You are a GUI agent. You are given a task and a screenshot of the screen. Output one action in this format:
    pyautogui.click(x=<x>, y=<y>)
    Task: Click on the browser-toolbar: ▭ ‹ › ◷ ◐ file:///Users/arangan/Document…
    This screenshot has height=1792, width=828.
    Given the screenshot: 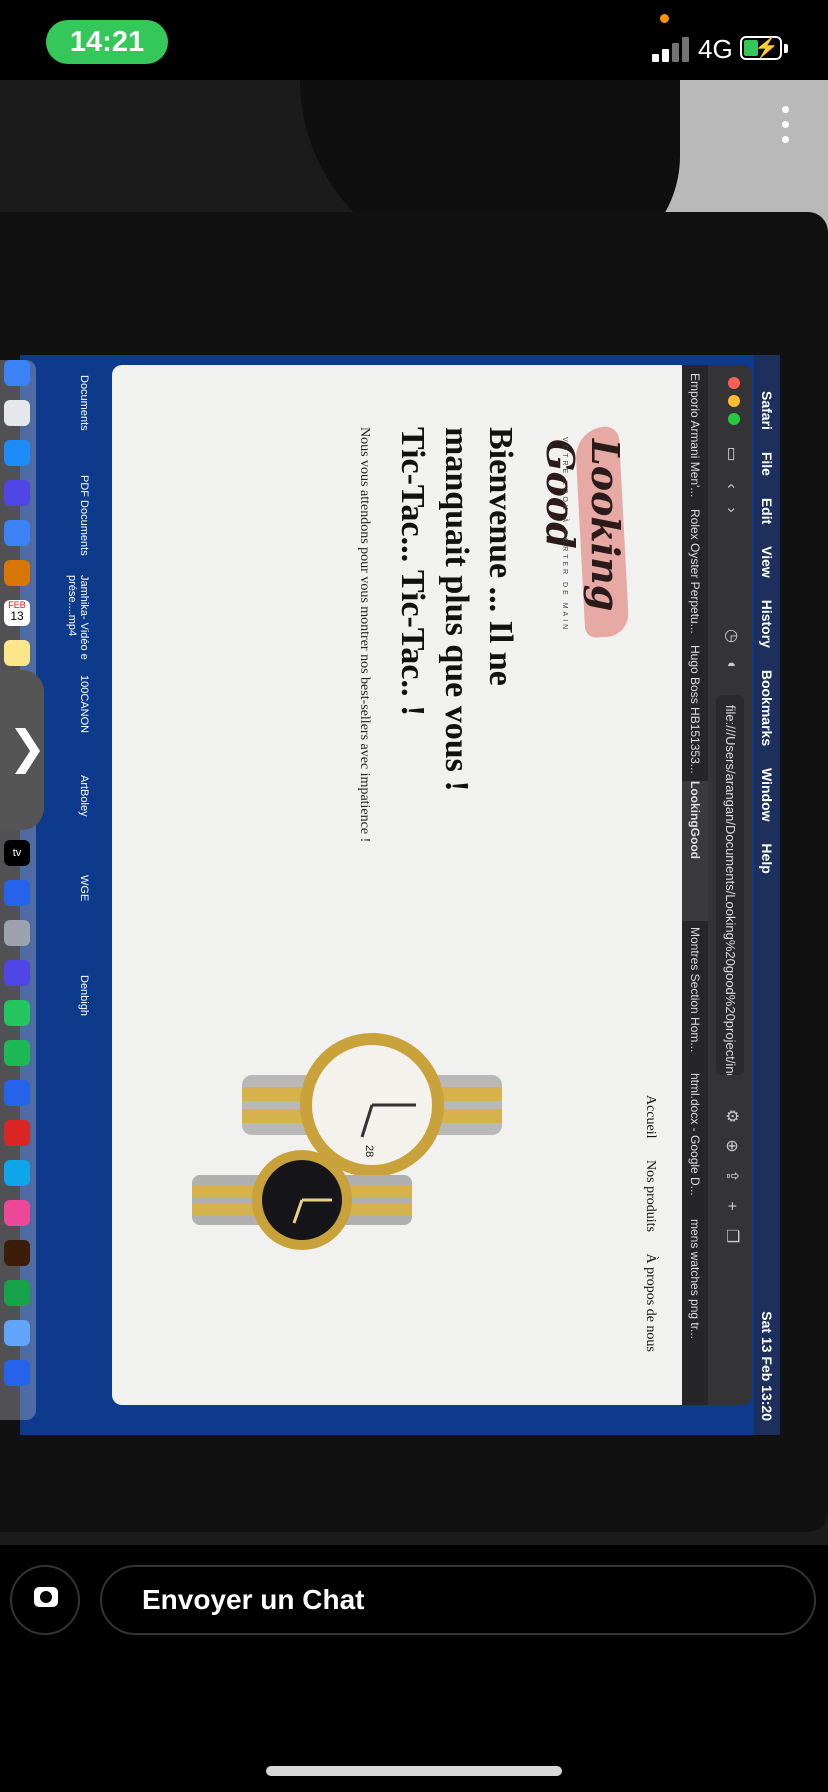 What is the action you would take?
    pyautogui.click(x=730, y=885)
    